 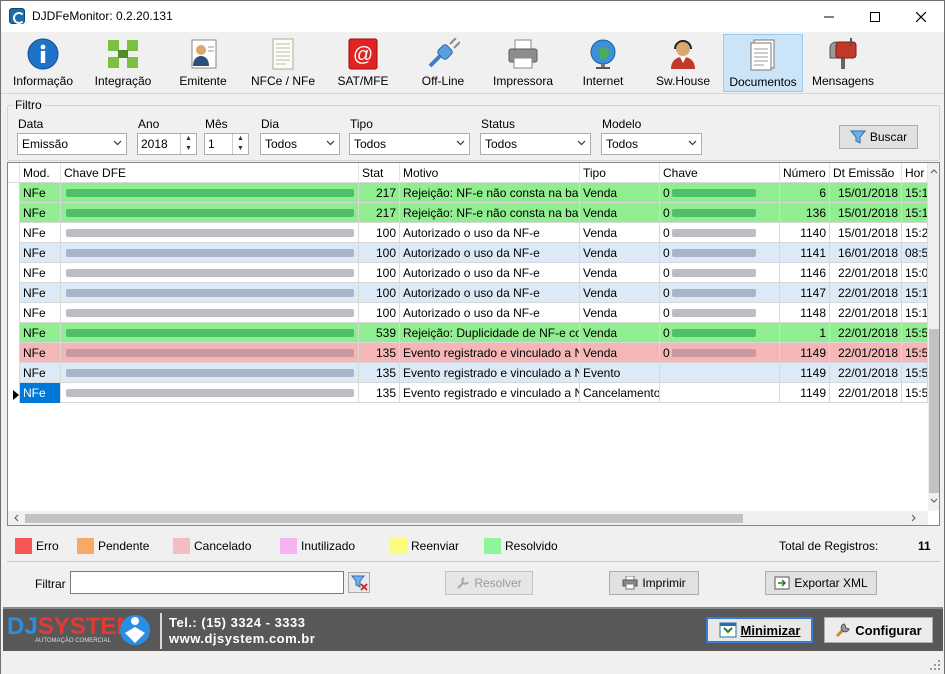 I want to click on cell-hora: 15:5, so click(x=915, y=373).